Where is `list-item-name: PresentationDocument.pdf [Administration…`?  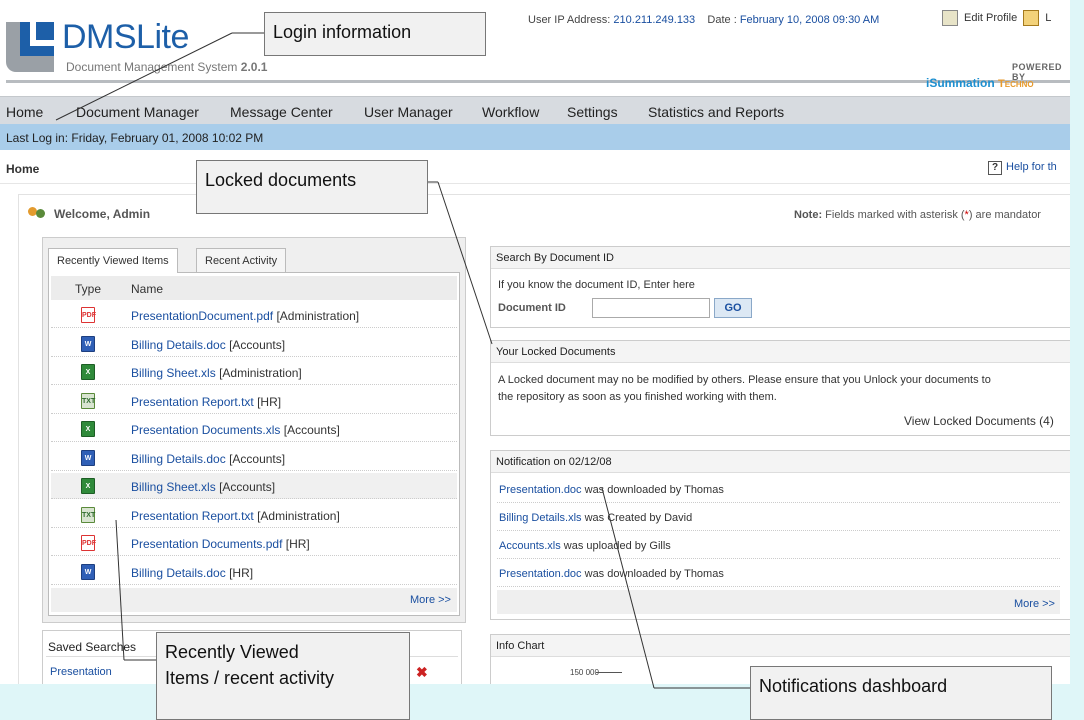
list-item-name: PresentationDocument.pdf [Administration… is located at coordinates (245, 316).